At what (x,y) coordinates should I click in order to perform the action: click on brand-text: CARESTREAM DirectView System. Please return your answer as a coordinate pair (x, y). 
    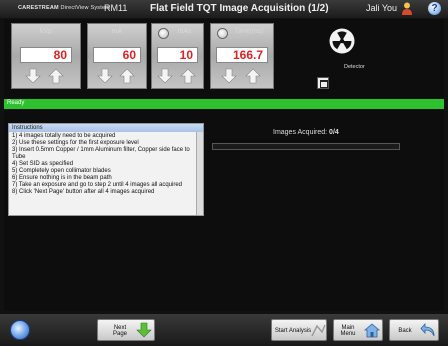
    Looking at the image, I should click on (64, 8).